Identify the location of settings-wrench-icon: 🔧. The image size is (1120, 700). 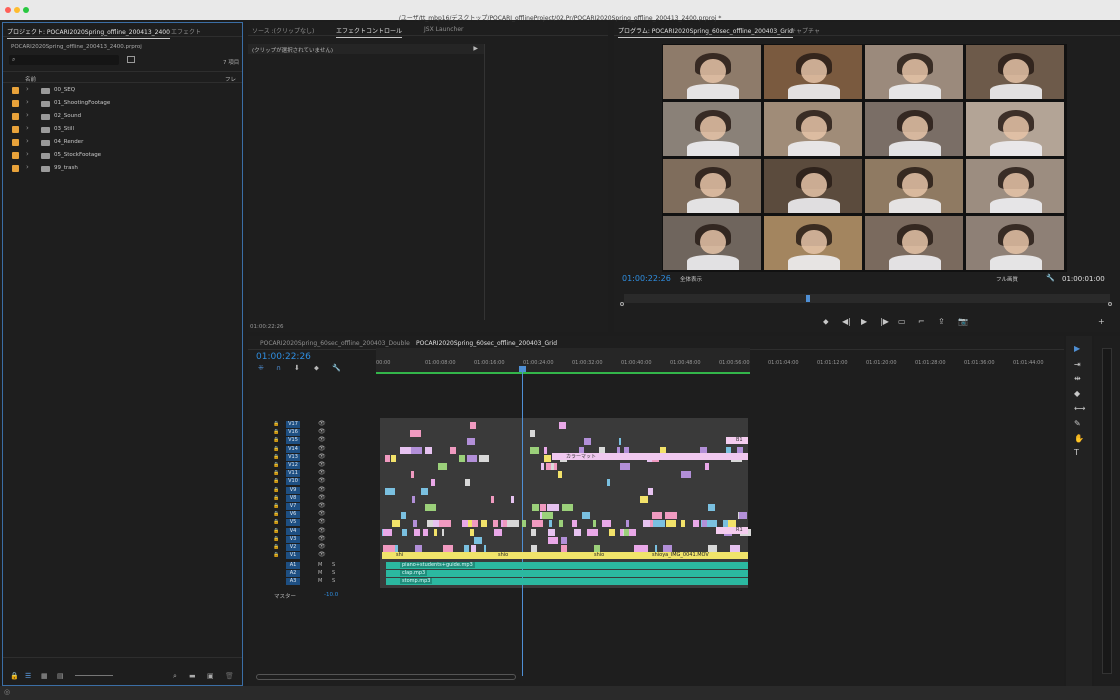
(1050, 278).